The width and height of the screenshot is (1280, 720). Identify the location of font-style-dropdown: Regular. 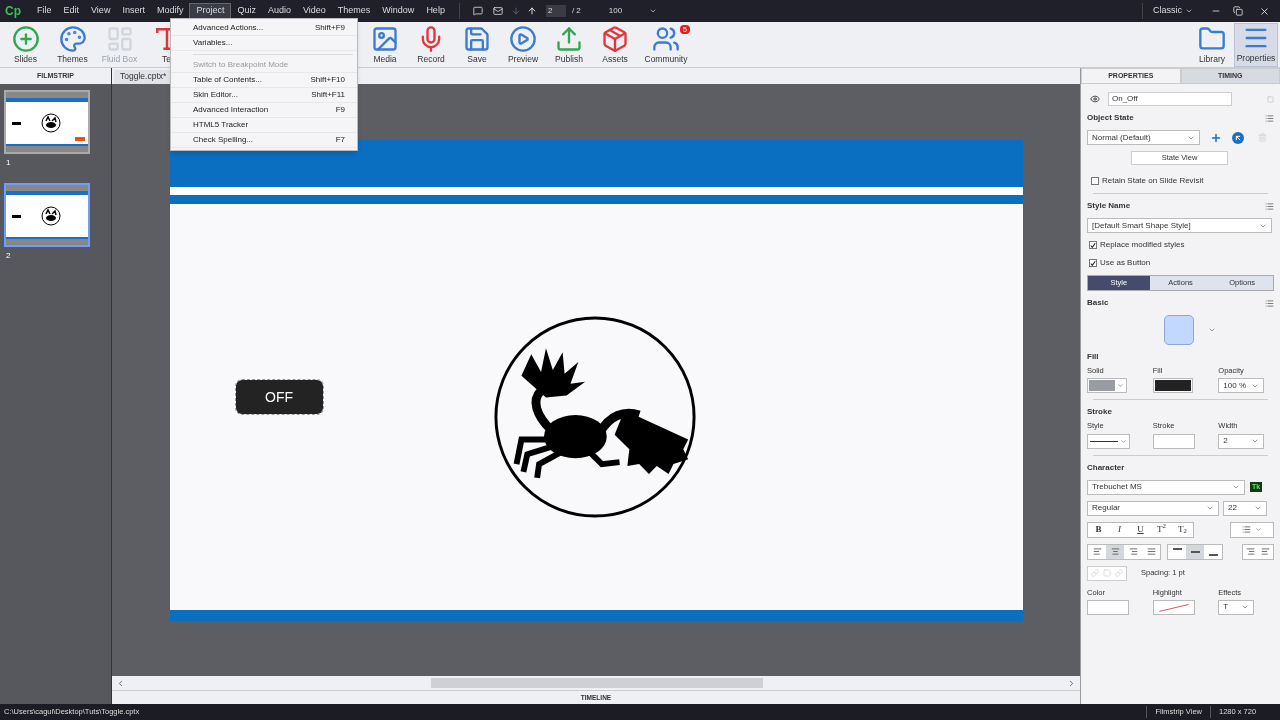
(1153, 508).